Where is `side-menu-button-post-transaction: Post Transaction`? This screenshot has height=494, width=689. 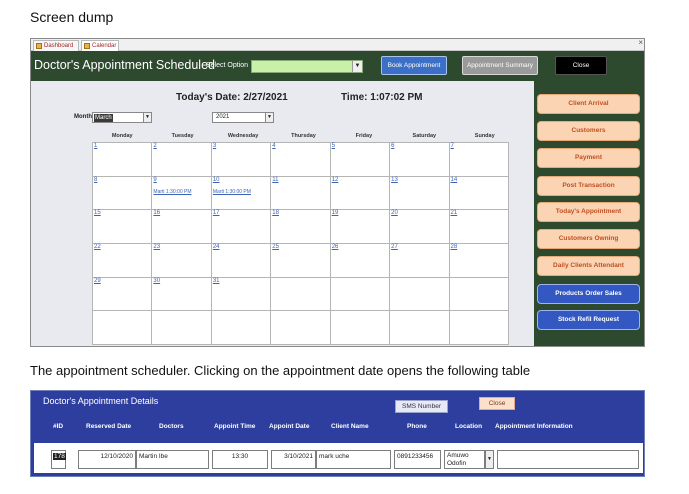
side-menu-button-post-transaction: Post Transaction is located at coordinates (588, 186).